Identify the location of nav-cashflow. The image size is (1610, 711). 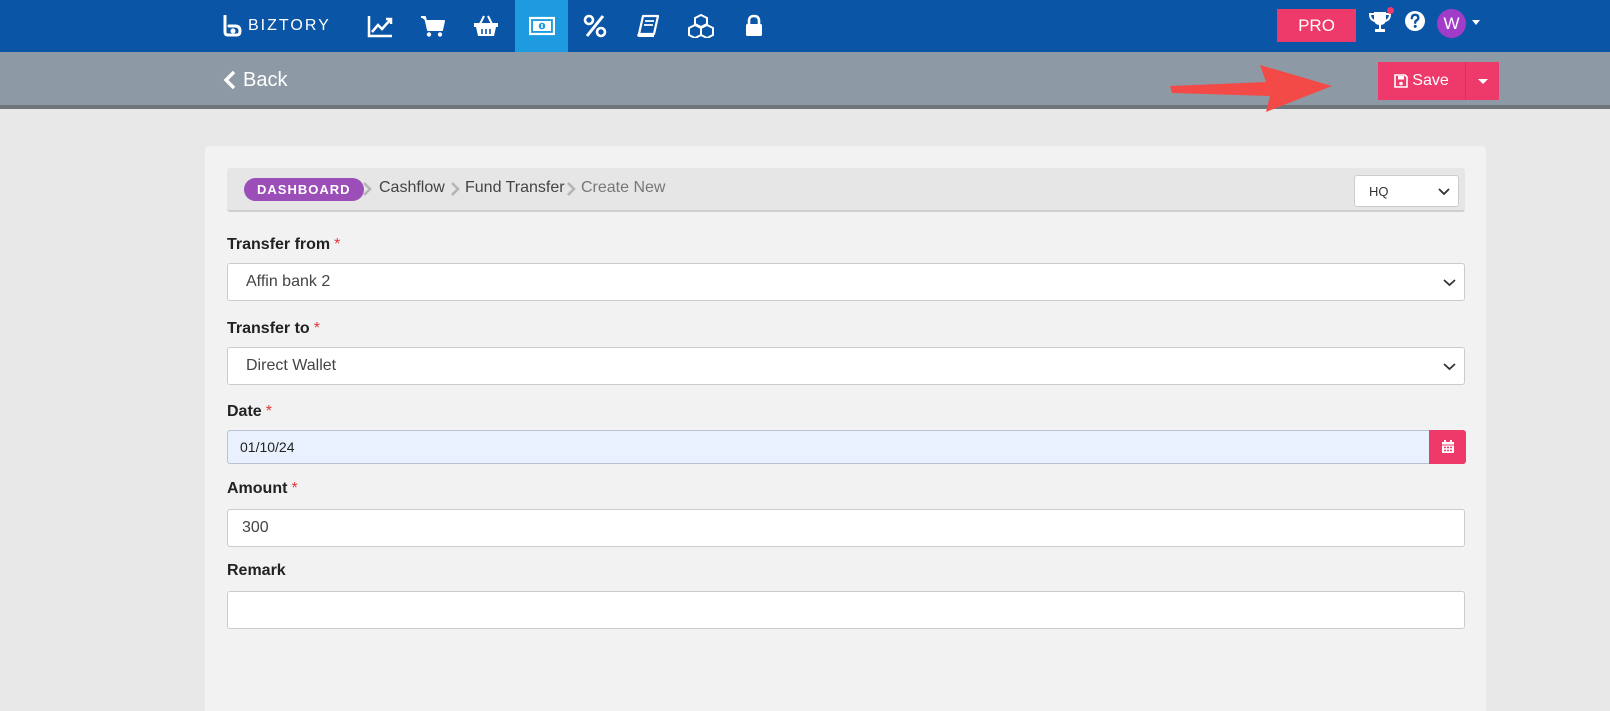
(541, 26).